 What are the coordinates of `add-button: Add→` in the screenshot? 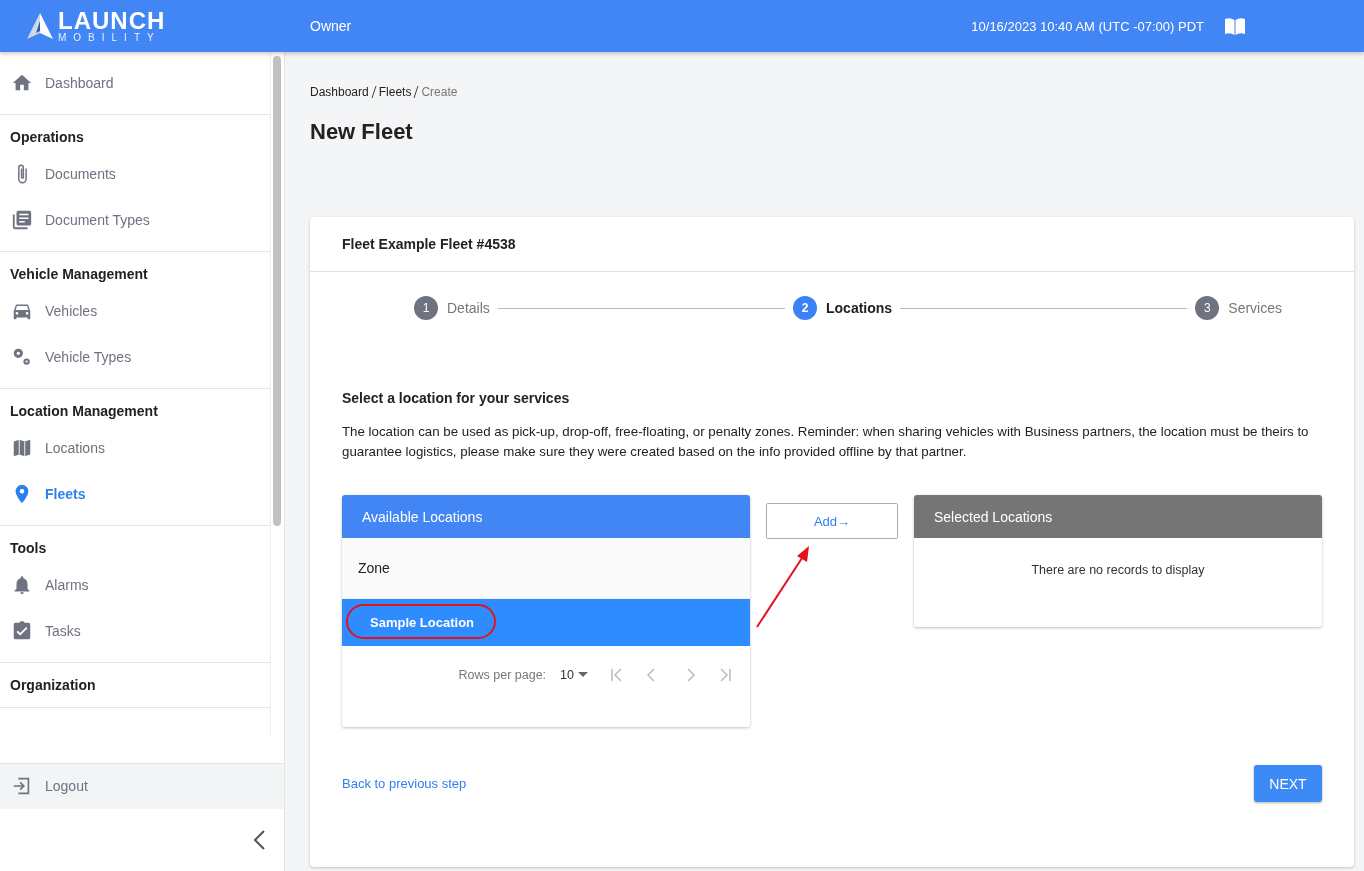 It's located at (832, 521).